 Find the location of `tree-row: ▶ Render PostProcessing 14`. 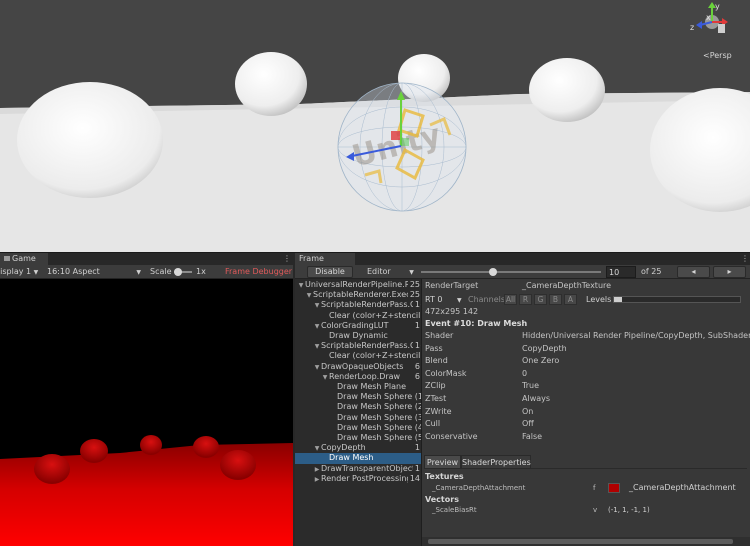

tree-row: ▶ Render PostProcessing 14 is located at coordinates (358, 478).